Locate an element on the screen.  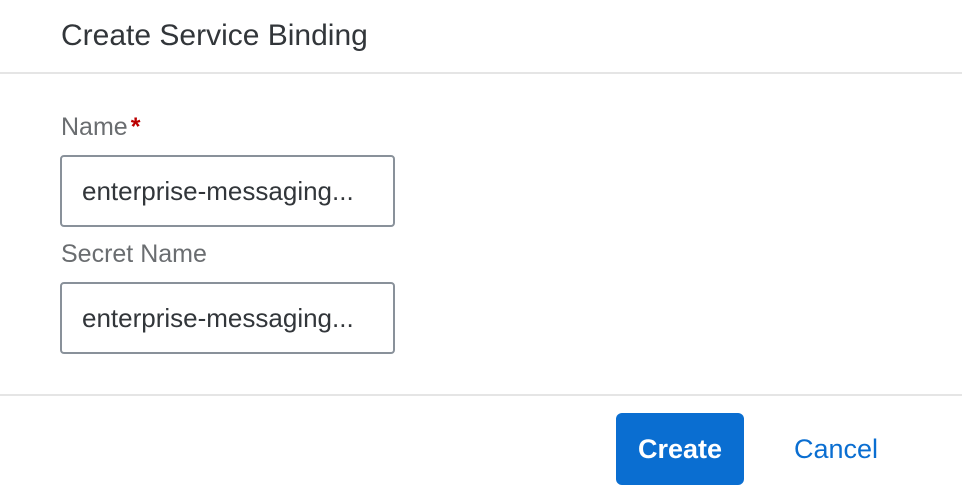
secret-name-input is located at coordinates (227, 318).